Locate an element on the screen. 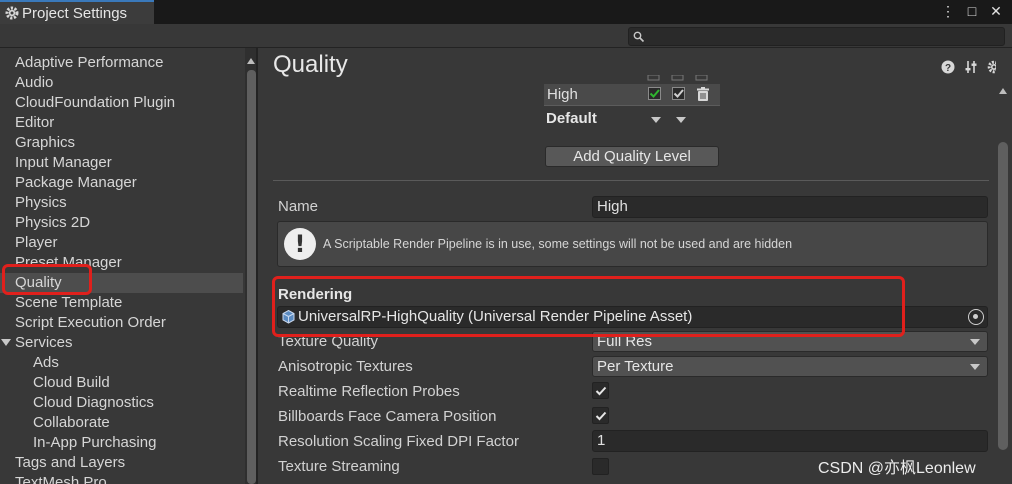  header-icons: ? is located at coordinates (971, 67).